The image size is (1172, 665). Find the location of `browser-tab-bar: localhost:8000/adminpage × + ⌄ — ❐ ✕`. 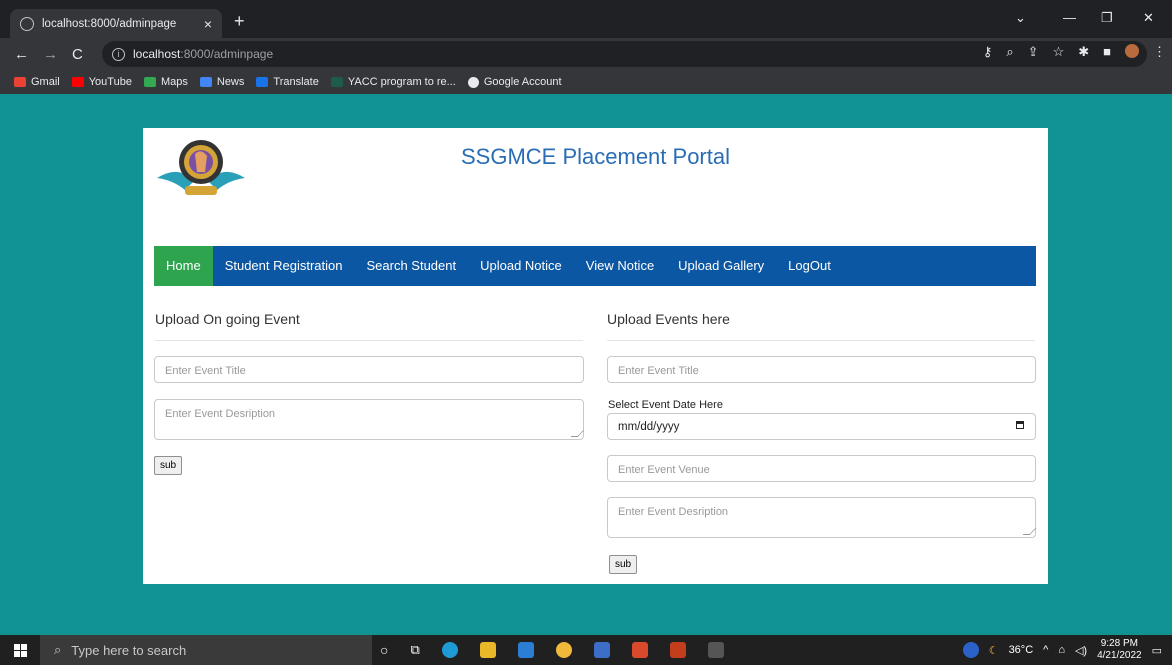

browser-tab-bar: localhost:8000/adminpage × + ⌄ — ❐ ✕ is located at coordinates (586, 19).